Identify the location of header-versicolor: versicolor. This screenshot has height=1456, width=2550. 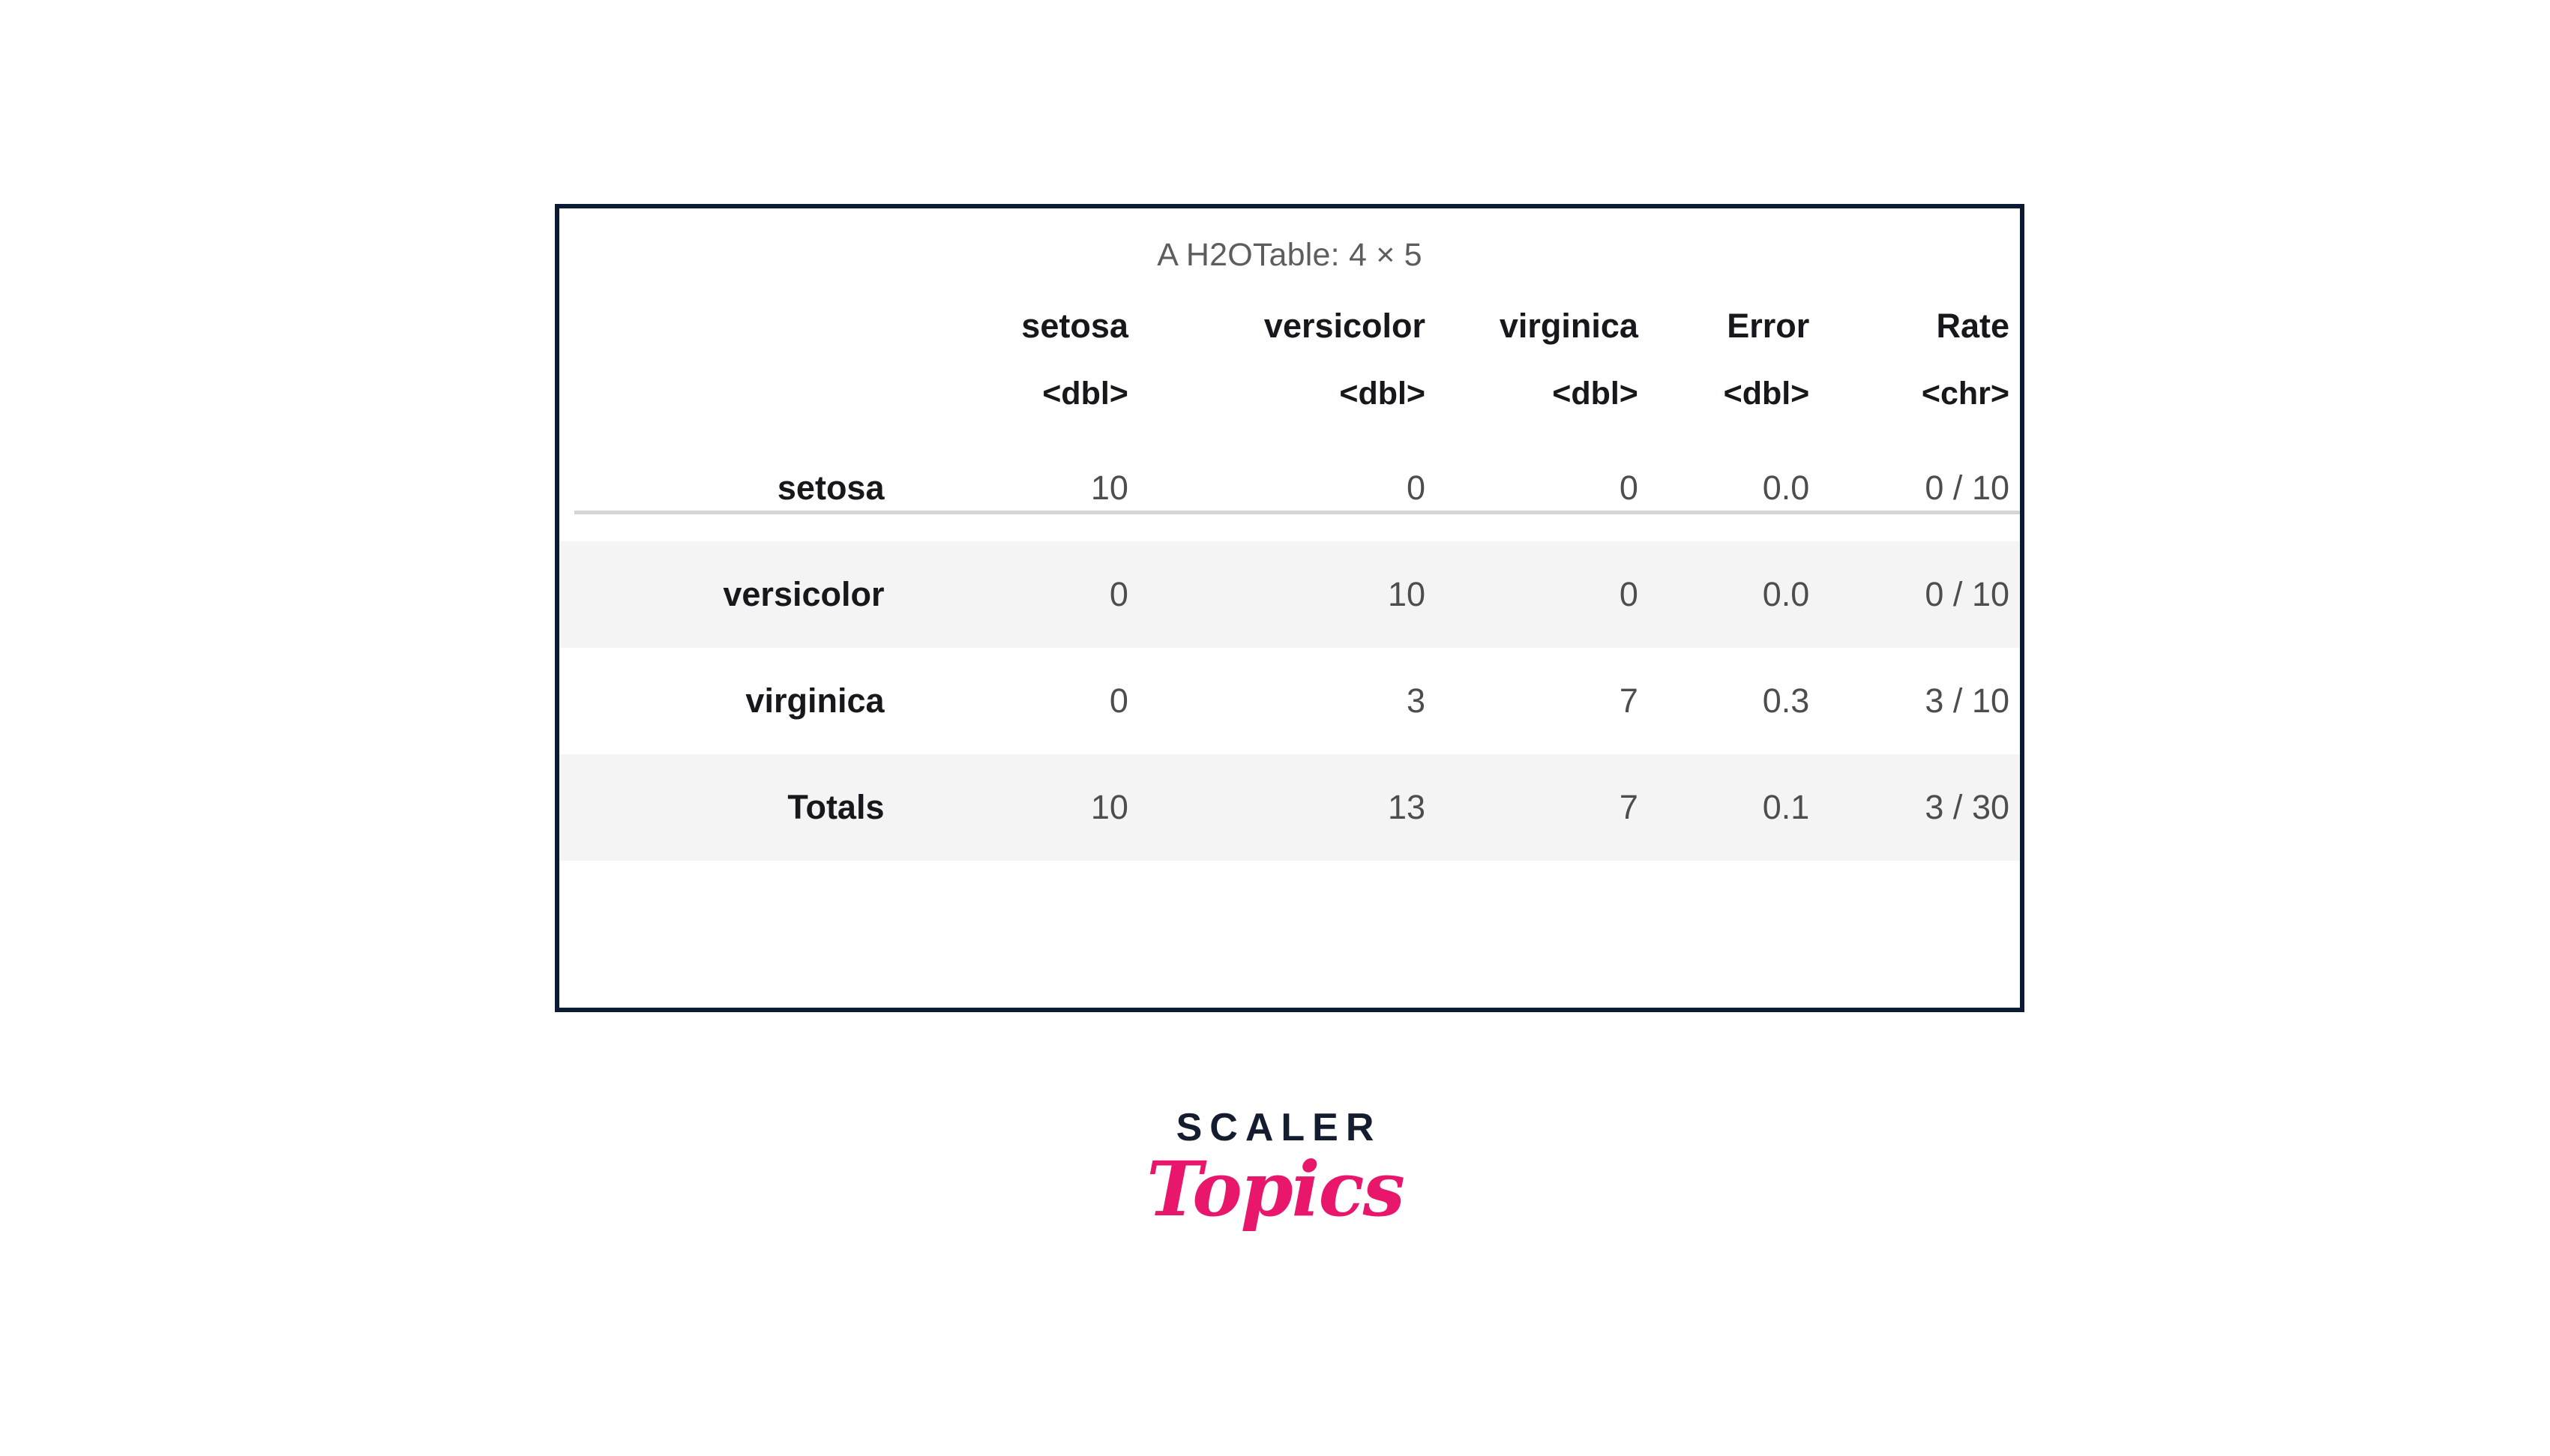
(1316, 327).